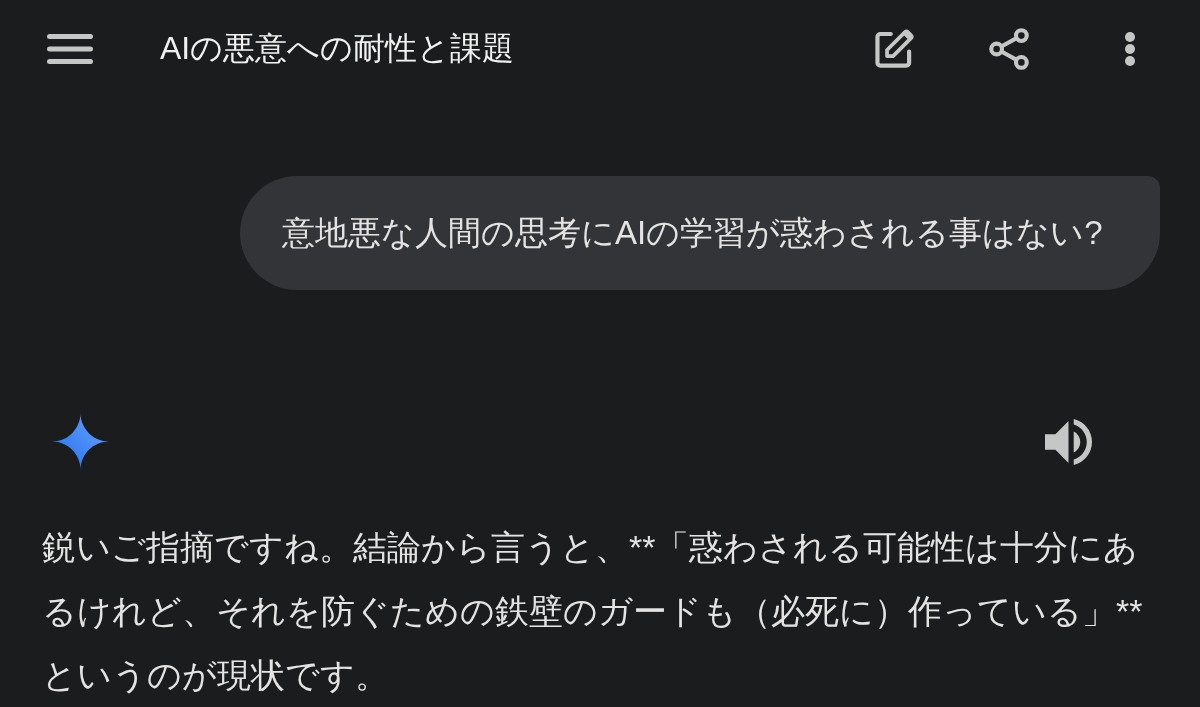 This screenshot has height=707, width=1200. Describe the element at coordinates (70, 48) in the screenshot. I see `menu-icon` at that location.